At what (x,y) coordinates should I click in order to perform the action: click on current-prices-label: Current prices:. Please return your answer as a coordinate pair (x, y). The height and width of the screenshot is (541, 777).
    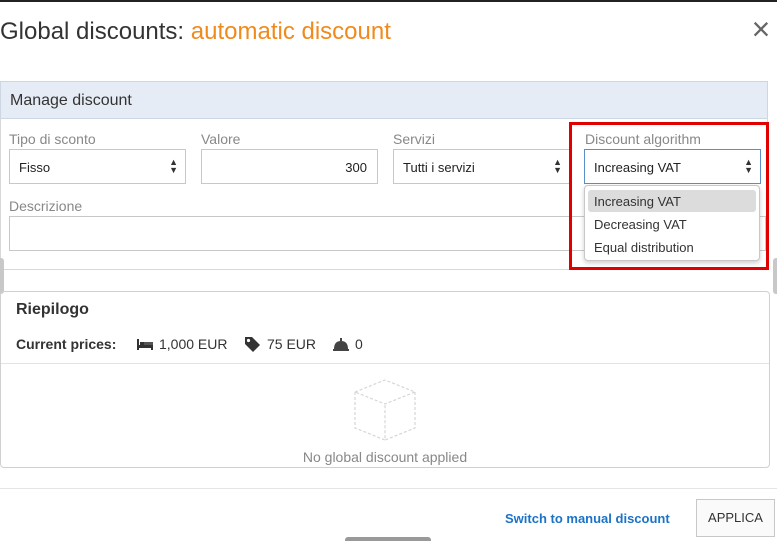
    Looking at the image, I should click on (66, 344).